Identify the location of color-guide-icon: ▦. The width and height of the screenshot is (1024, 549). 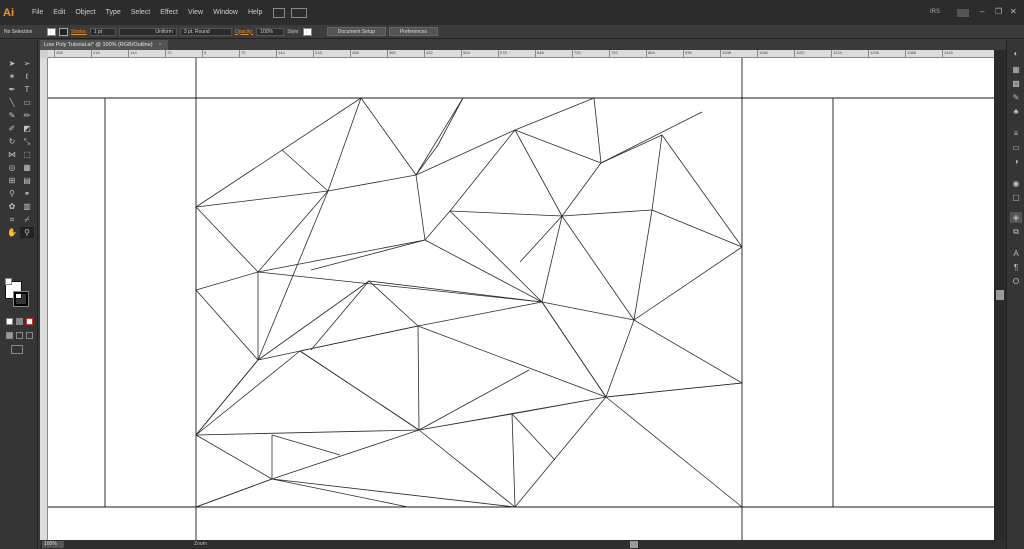
(1016, 69).